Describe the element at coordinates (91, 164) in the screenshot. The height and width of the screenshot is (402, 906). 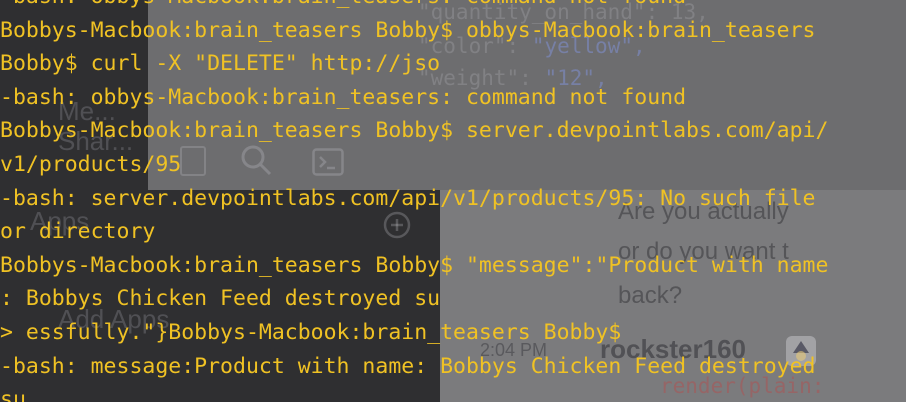
I see `terminal-line: v1/products/95` at that location.